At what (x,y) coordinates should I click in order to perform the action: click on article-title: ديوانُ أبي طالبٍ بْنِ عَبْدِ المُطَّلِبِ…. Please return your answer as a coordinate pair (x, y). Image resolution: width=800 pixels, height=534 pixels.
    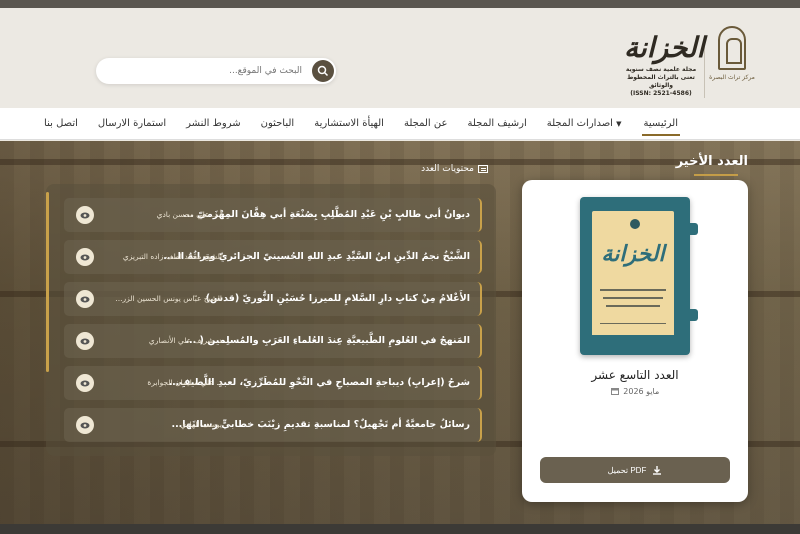
    Looking at the image, I should click on (326, 215).